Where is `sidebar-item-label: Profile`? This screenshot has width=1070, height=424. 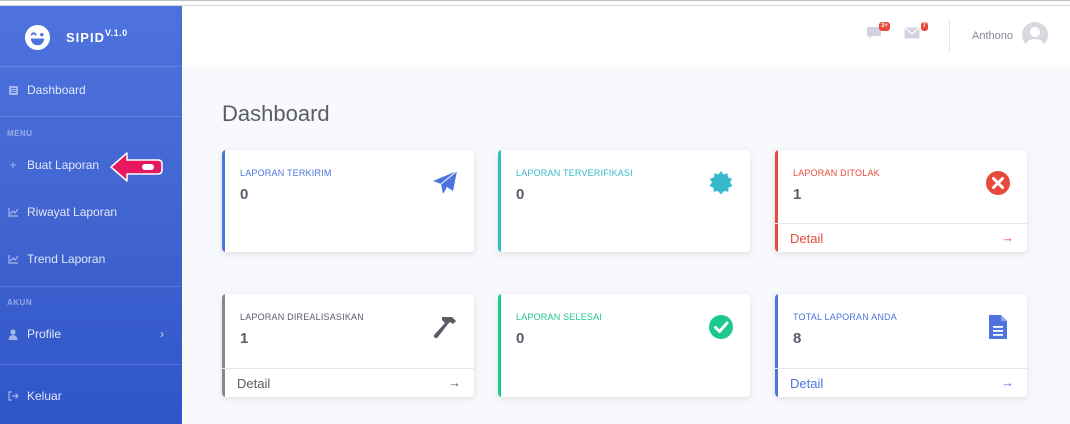
sidebar-item-label: Profile is located at coordinates (44, 334).